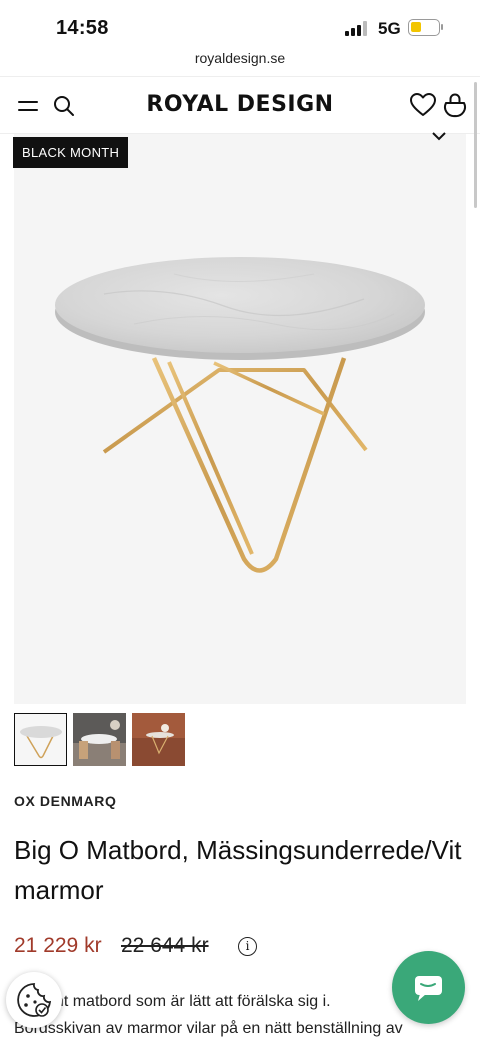 The image size is (480, 1039). What do you see at coordinates (247, 946) in the screenshot?
I see `info-icon: i` at bounding box center [247, 946].